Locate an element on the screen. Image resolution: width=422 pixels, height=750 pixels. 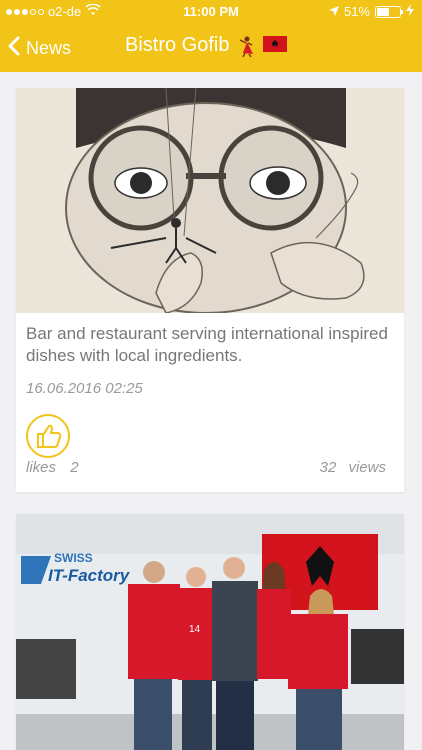
like-button is located at coordinates (48, 436).